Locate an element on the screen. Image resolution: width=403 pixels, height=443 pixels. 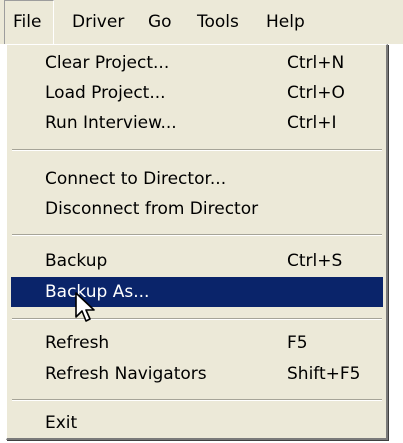
menu-item-disconnect-director: Disconnect from Director is located at coordinates (197, 209).